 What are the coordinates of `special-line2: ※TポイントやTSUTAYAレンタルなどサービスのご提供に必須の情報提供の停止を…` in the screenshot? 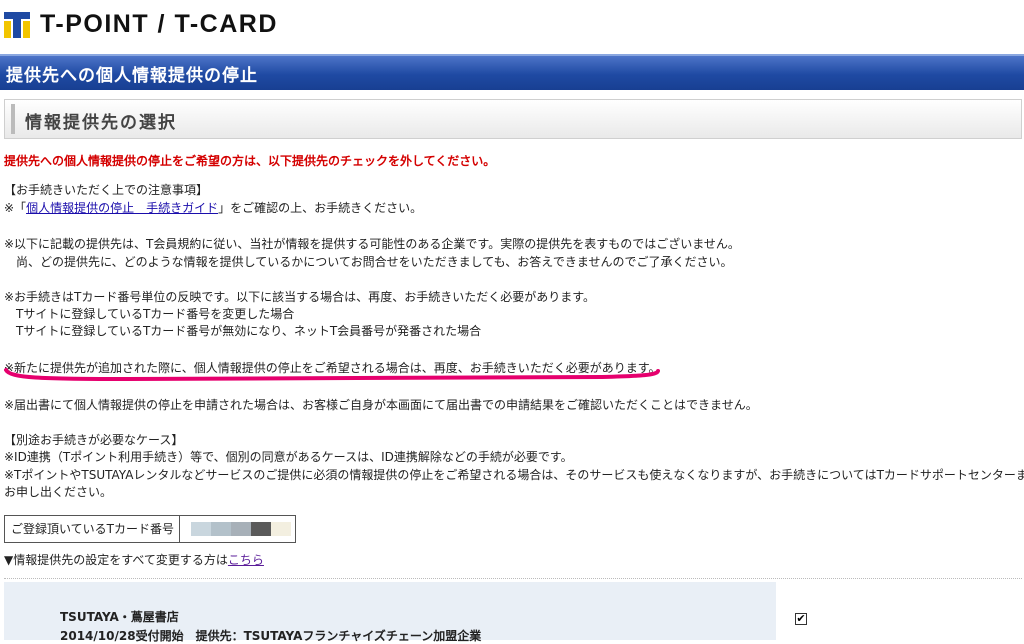 It's located at (514, 475).